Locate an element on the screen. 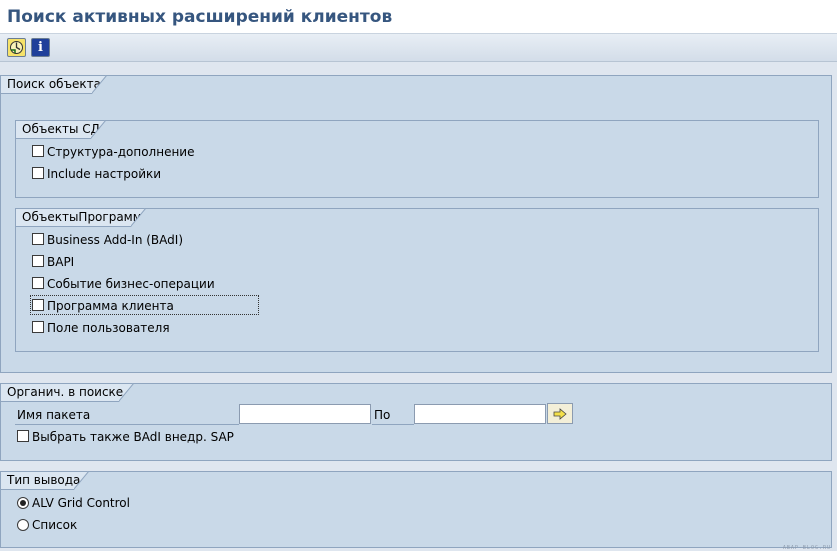 This screenshot has height=551, width=837. program-objects-group-title: ОбъектыПрограмм is located at coordinates (80, 217).